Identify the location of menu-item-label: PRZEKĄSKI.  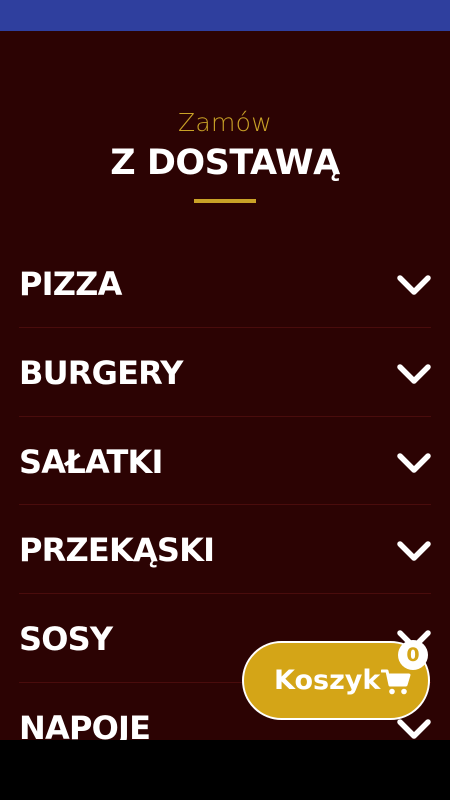
(117, 550).